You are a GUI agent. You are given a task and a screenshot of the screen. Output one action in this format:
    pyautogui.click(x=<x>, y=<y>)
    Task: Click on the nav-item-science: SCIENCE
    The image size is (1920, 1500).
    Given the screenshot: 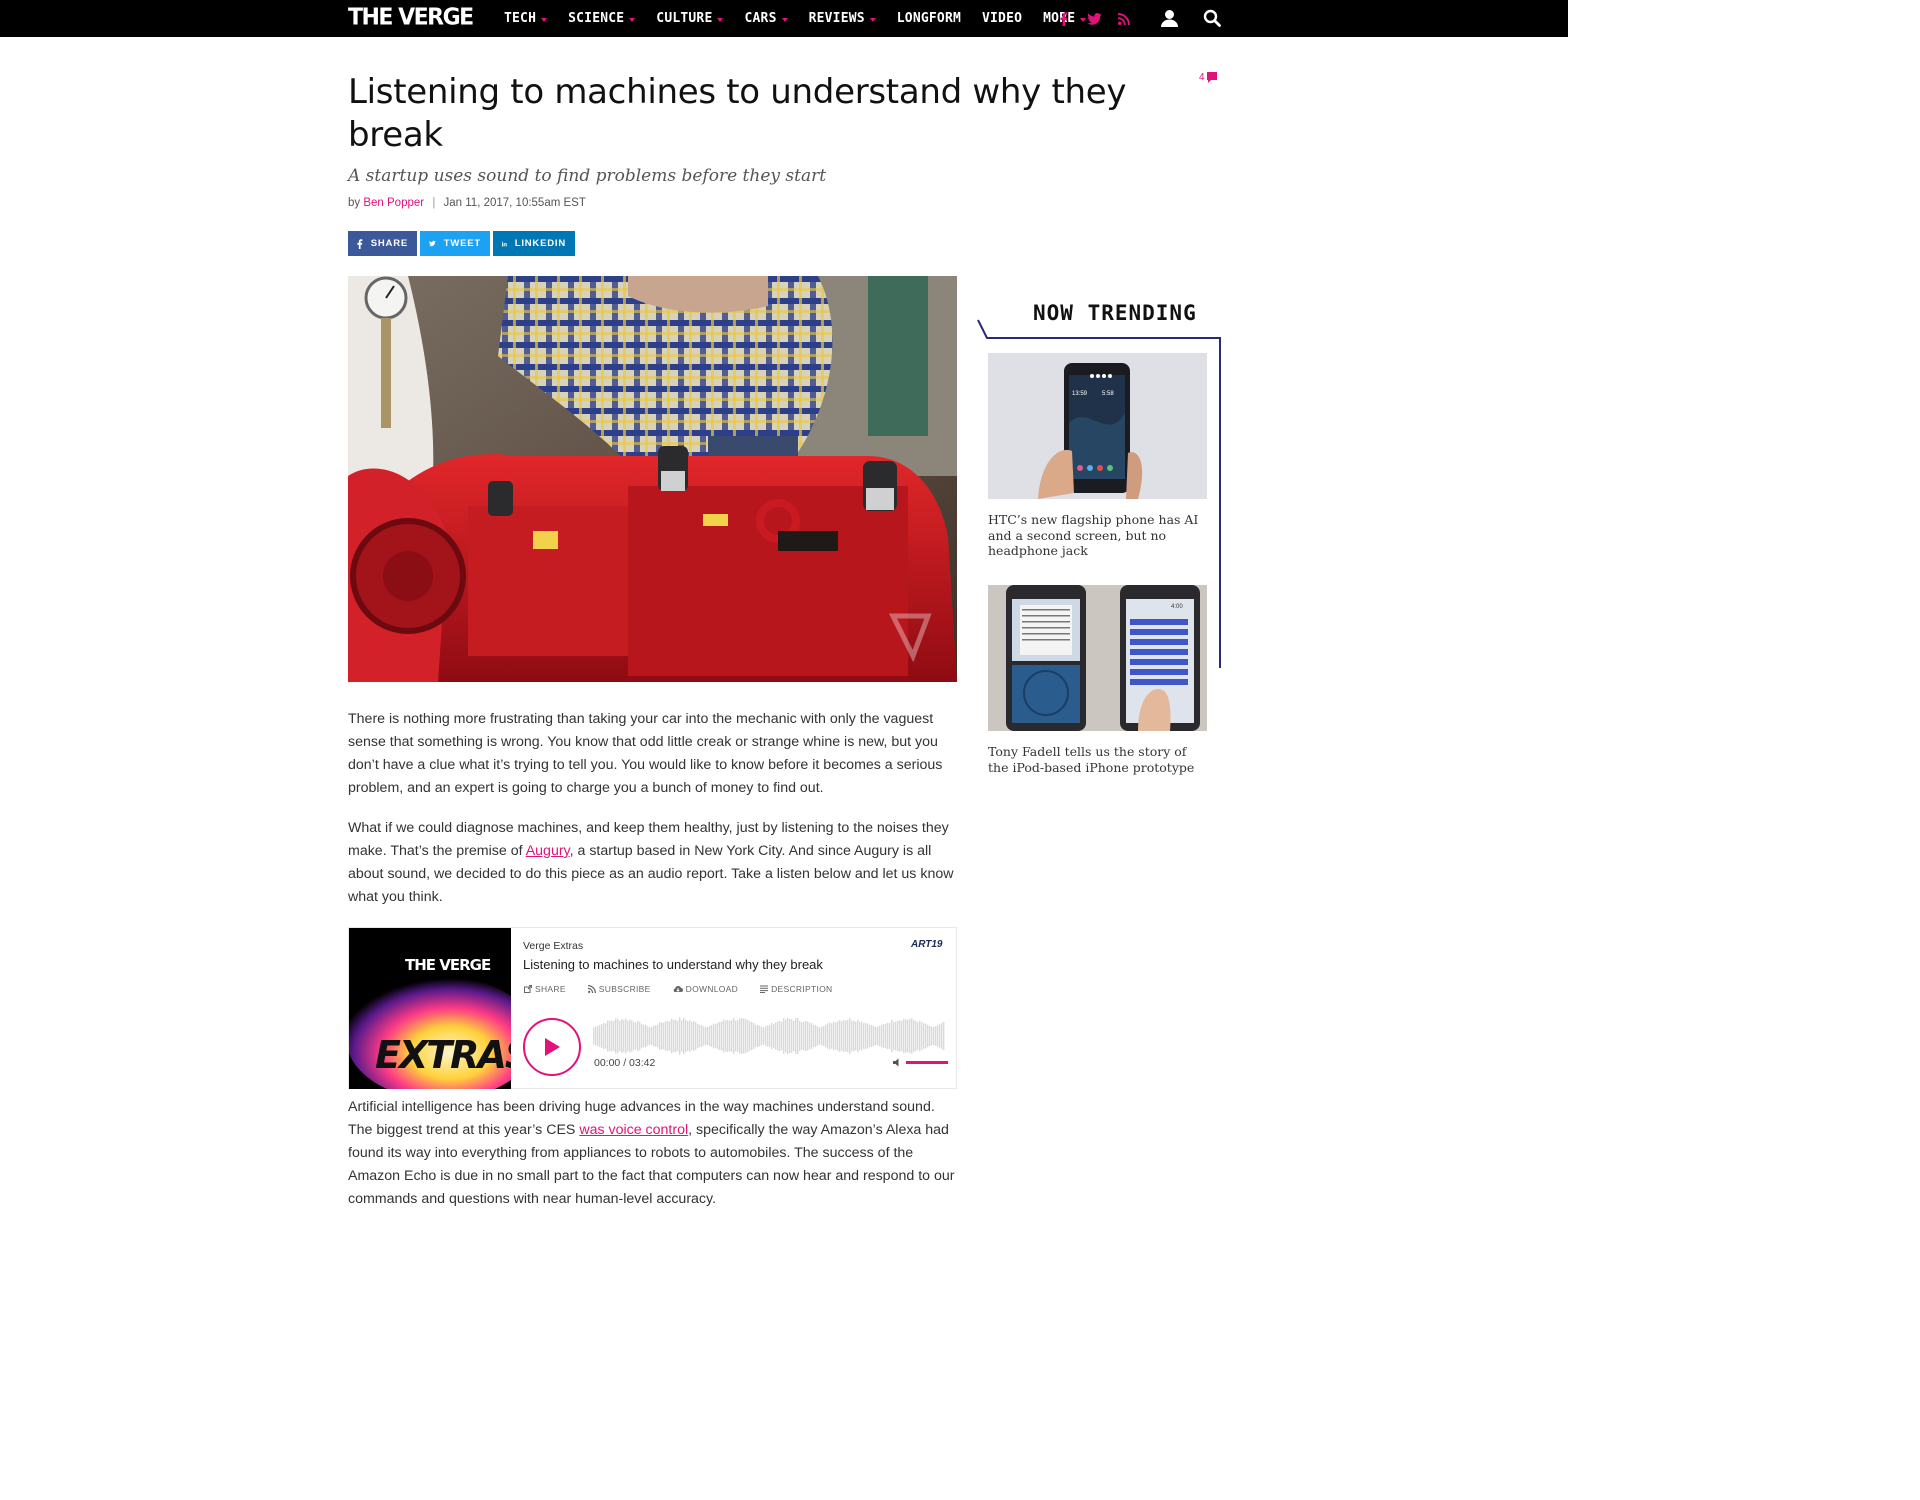 What is the action you would take?
    pyautogui.click(x=602, y=18)
    